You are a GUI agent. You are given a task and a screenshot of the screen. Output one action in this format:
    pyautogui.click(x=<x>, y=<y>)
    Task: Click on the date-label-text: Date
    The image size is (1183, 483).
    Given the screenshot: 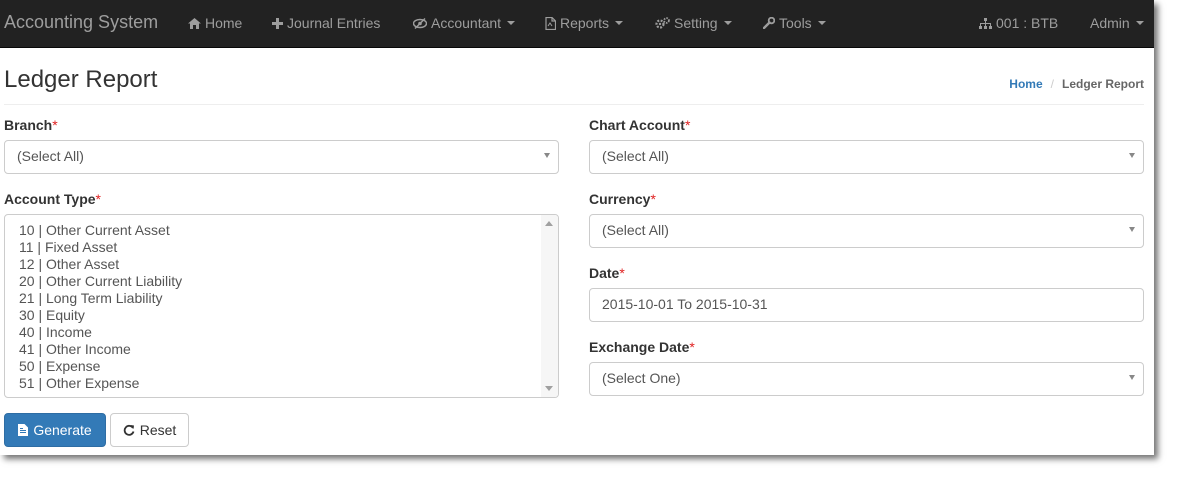 What is the action you would take?
    pyautogui.click(x=604, y=273)
    